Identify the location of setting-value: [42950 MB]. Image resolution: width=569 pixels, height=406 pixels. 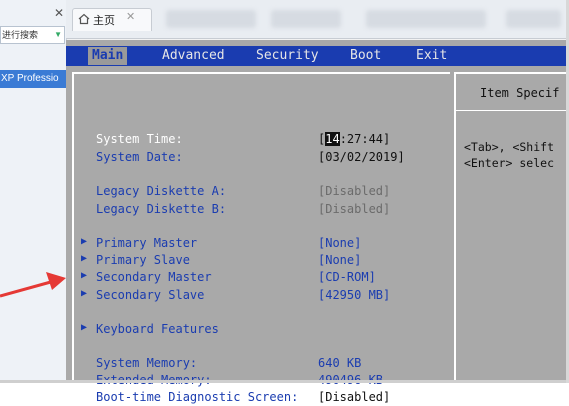
(354, 295).